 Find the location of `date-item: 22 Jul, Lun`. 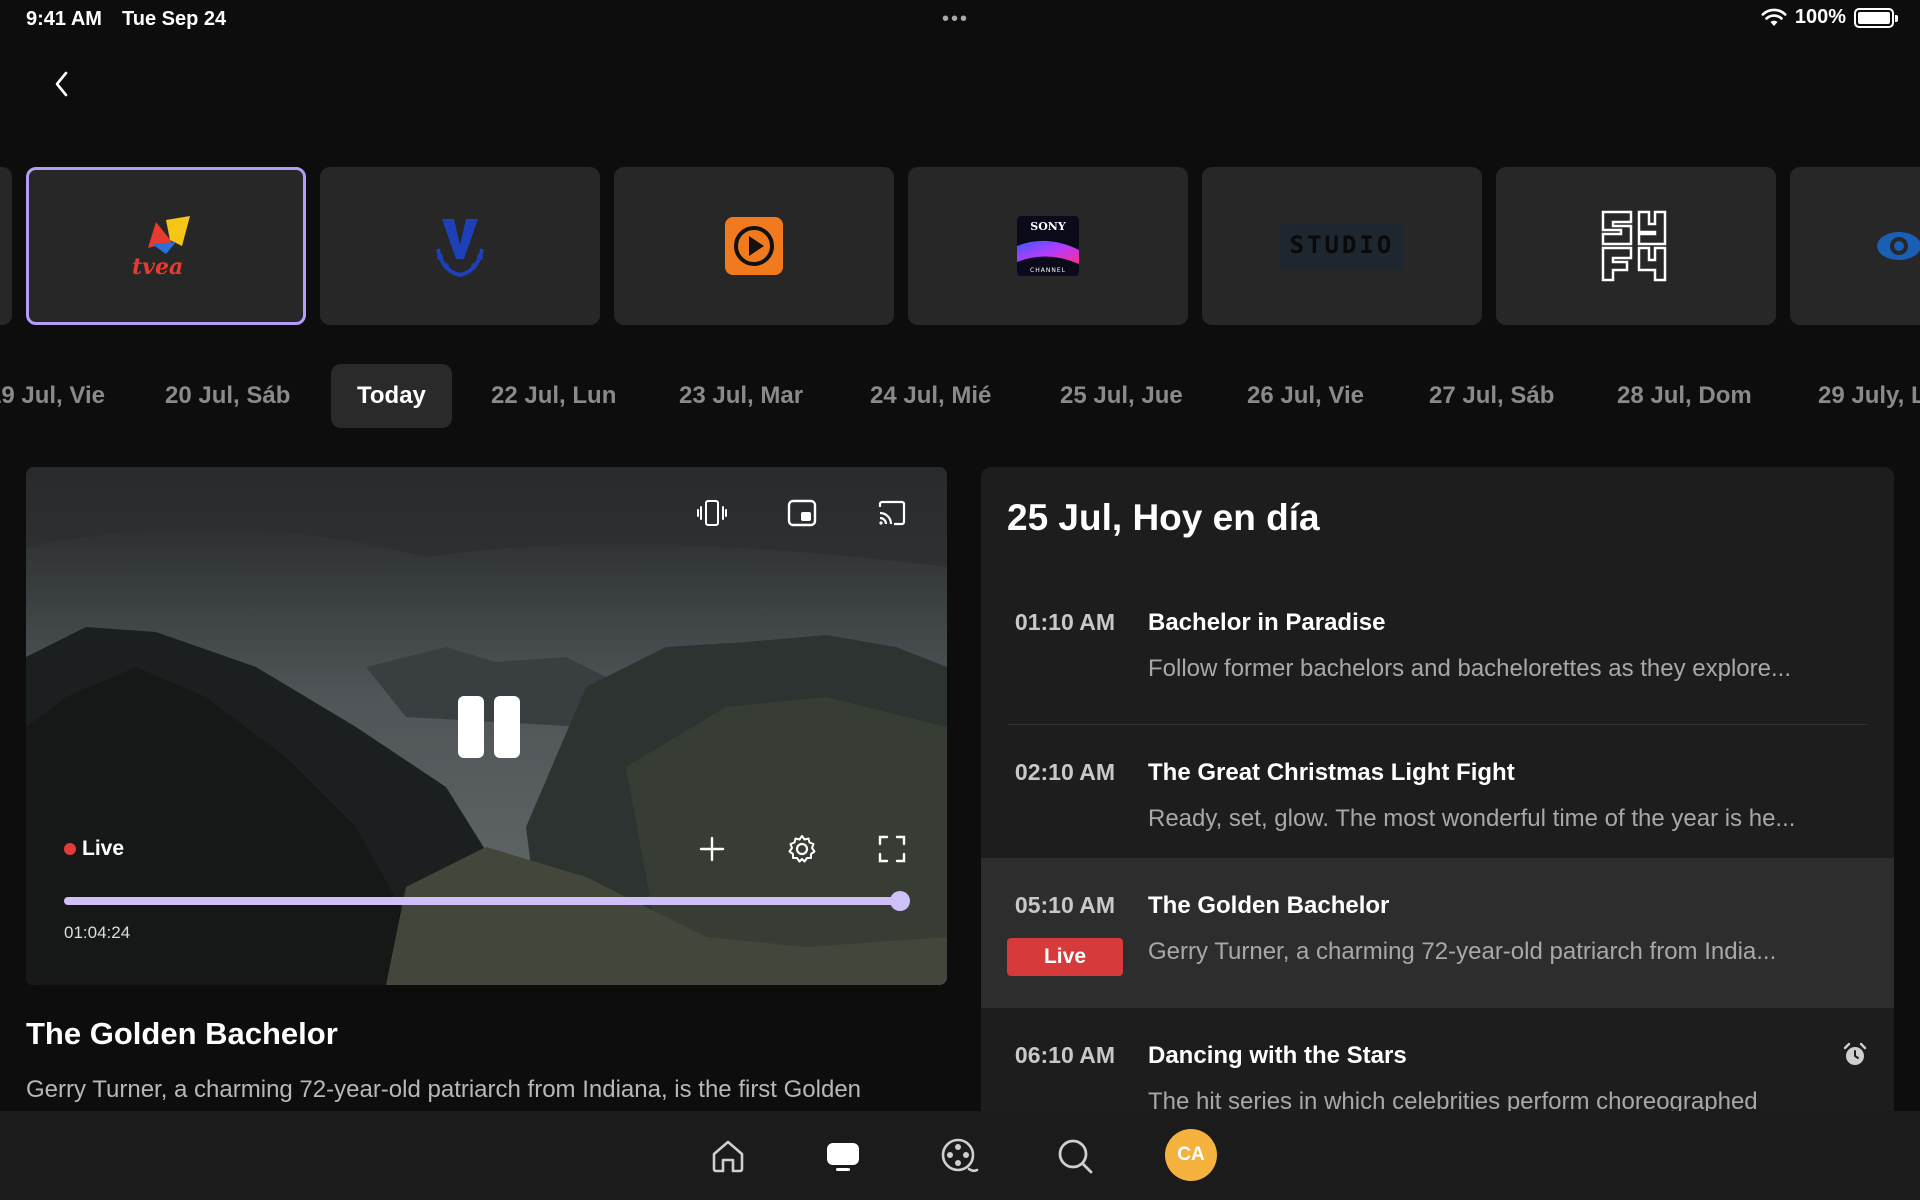

date-item: 22 Jul, Lun is located at coordinates (553, 396).